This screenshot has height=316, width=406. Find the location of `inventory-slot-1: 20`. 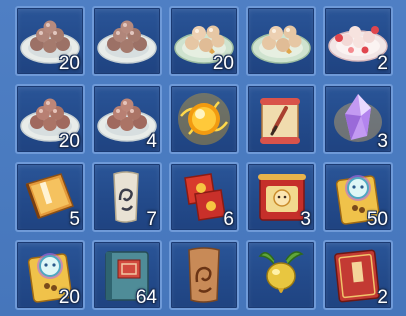

inventory-slot-1: 20 is located at coordinates (50, 41).